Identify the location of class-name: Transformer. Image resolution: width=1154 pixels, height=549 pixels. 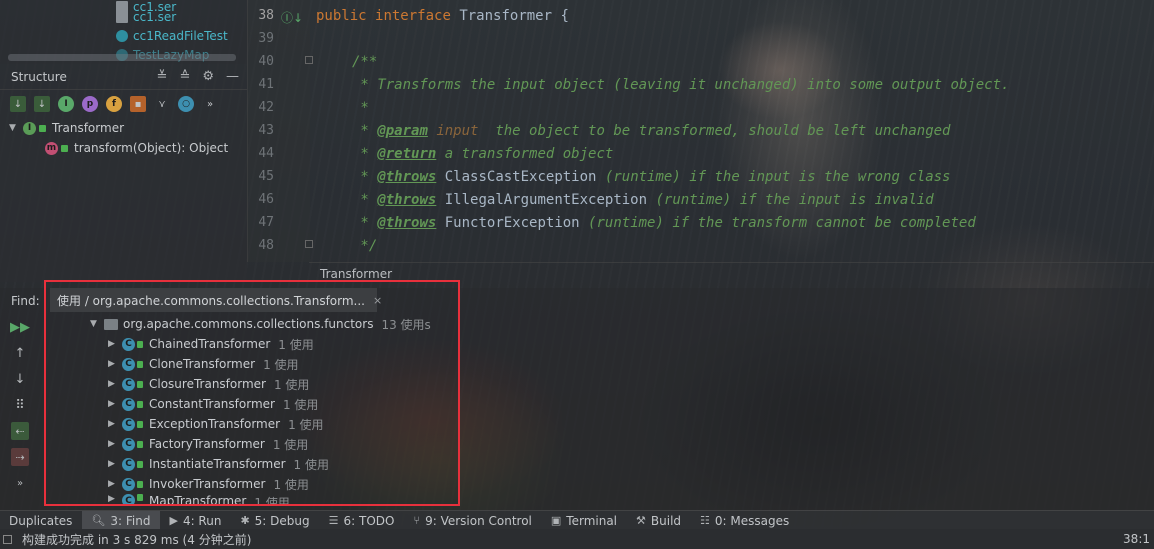
(506, 16).